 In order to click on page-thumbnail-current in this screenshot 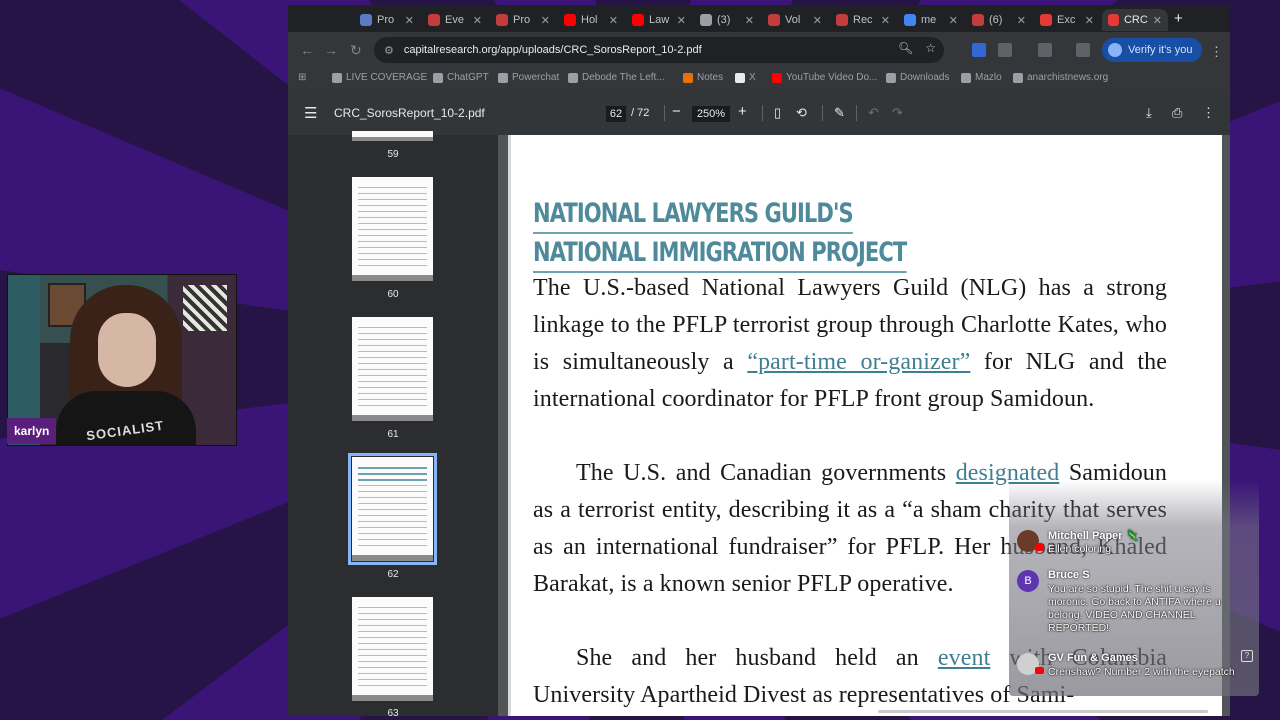, I will do `click(392, 509)`.